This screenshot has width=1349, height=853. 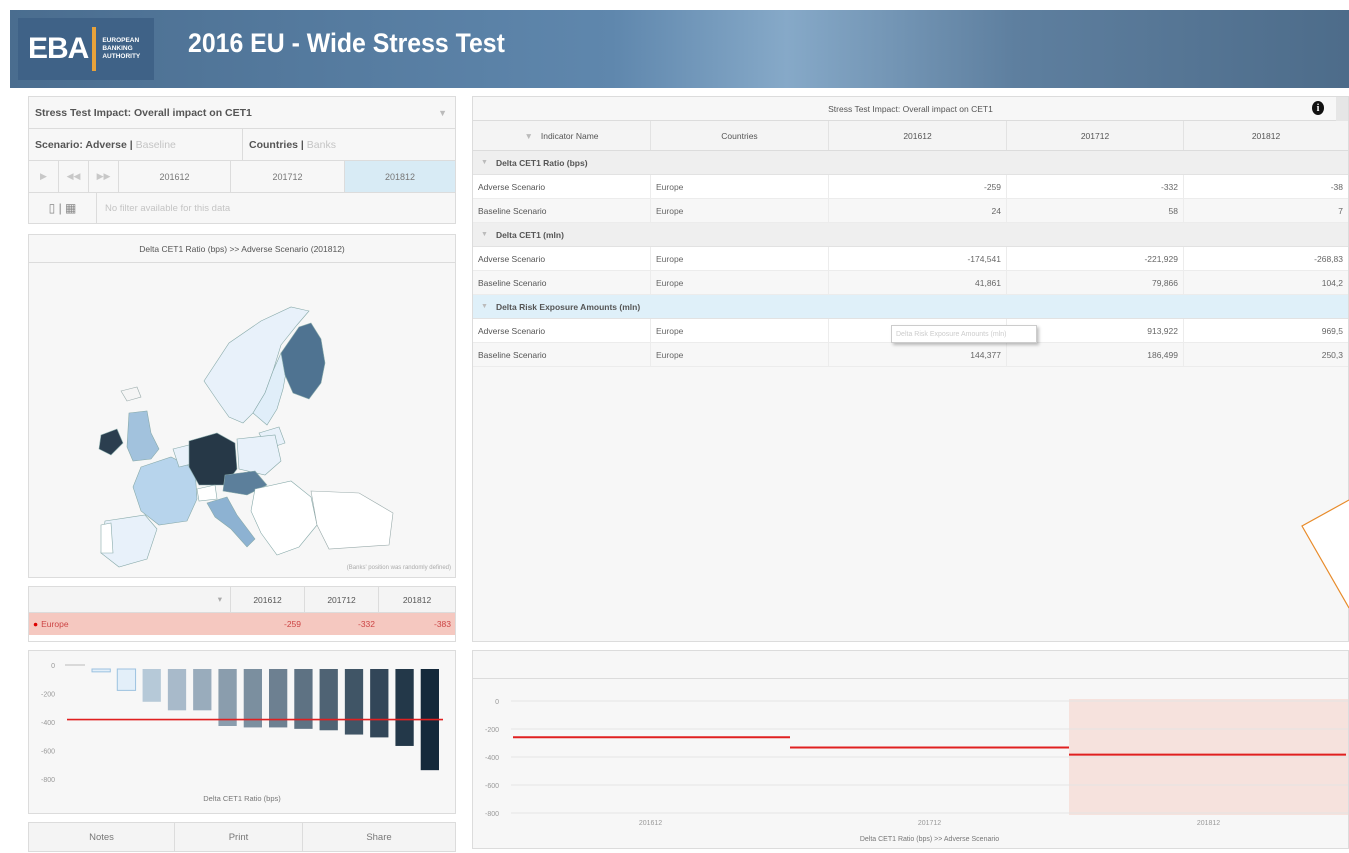 What do you see at coordinates (910, 307) in the screenshot?
I see `table-group-header: ▼ Delta Risk Exposure Amounts (mln)` at bounding box center [910, 307].